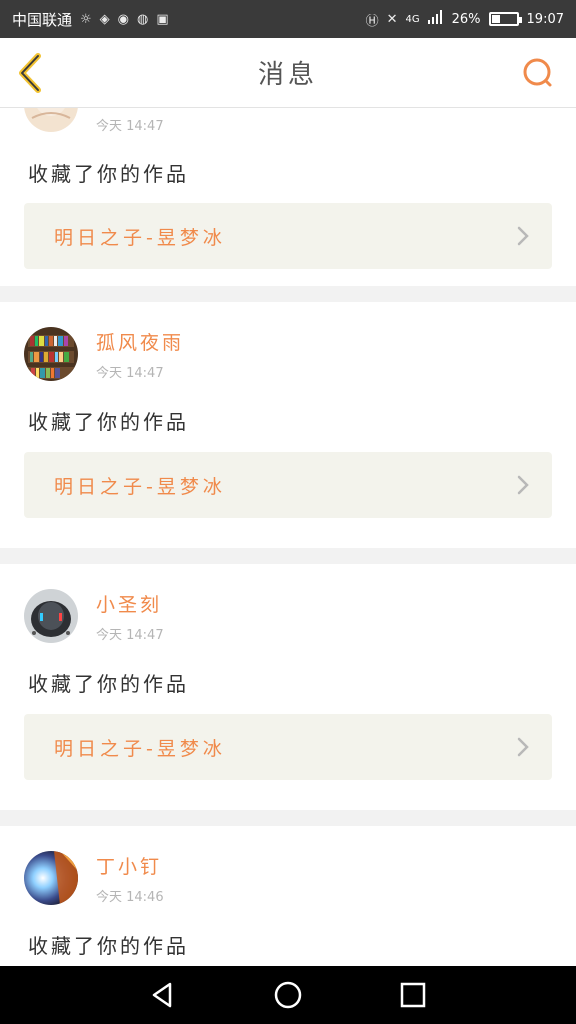  I want to click on carrier-label: 中国联通, so click(42, 19).